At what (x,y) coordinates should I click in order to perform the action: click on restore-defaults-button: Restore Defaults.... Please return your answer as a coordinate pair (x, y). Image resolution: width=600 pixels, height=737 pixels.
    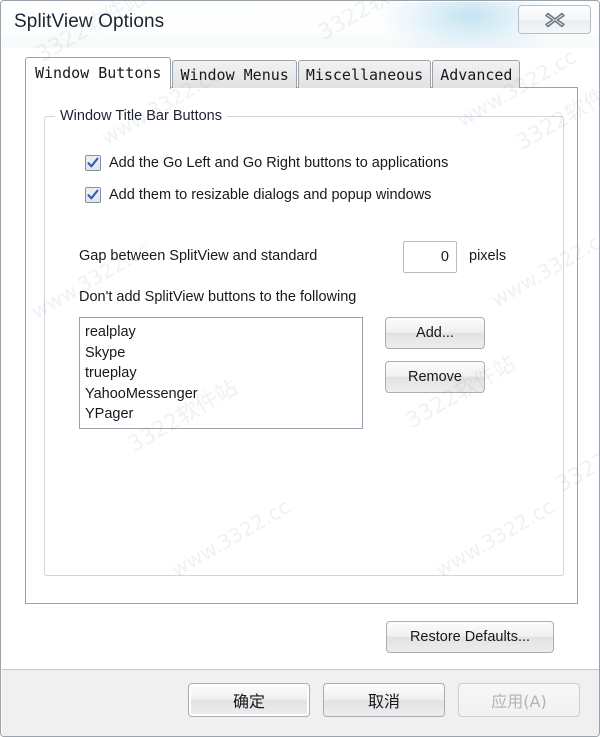
    Looking at the image, I should click on (470, 637).